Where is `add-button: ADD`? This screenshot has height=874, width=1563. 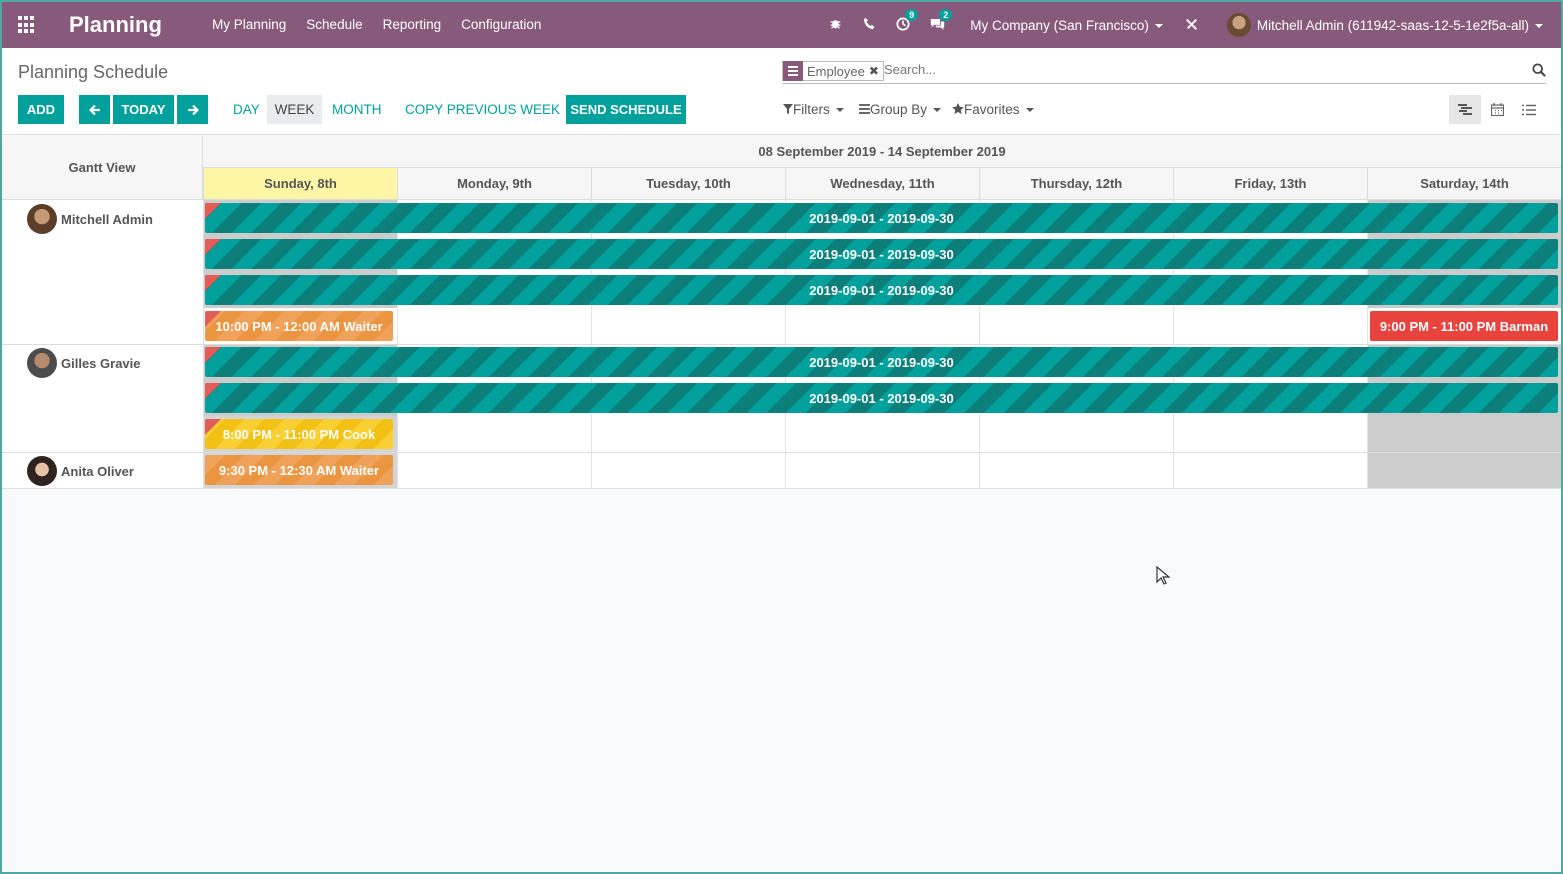 add-button: ADD is located at coordinates (41, 109).